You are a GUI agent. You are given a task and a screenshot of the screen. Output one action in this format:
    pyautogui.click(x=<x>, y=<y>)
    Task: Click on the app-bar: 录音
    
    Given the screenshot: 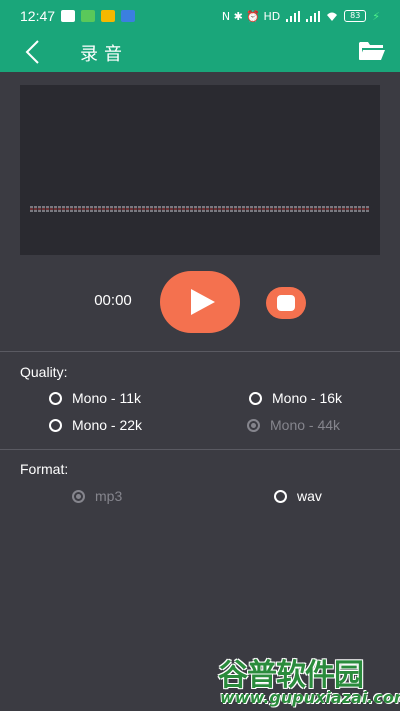 What is the action you would take?
    pyautogui.click(x=200, y=52)
    